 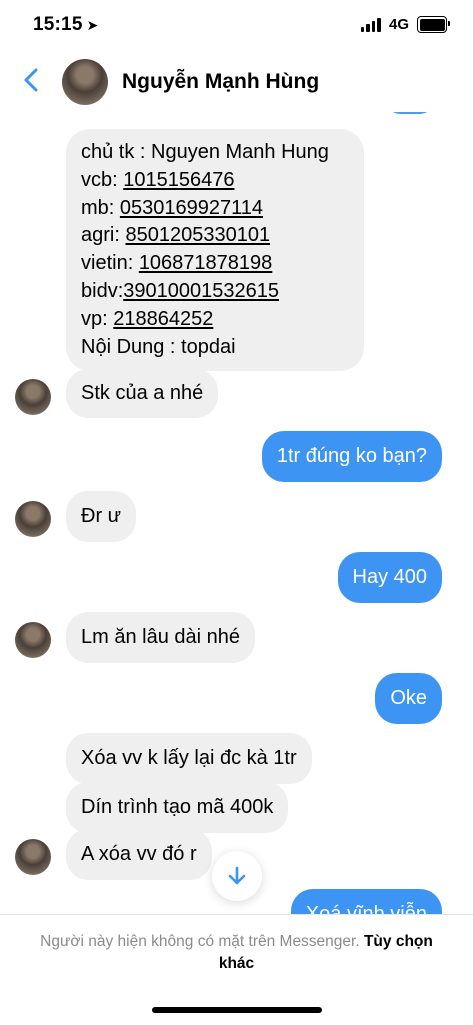 What do you see at coordinates (197, 235) in the screenshot?
I see `account-number-link: 8501205330101` at bounding box center [197, 235].